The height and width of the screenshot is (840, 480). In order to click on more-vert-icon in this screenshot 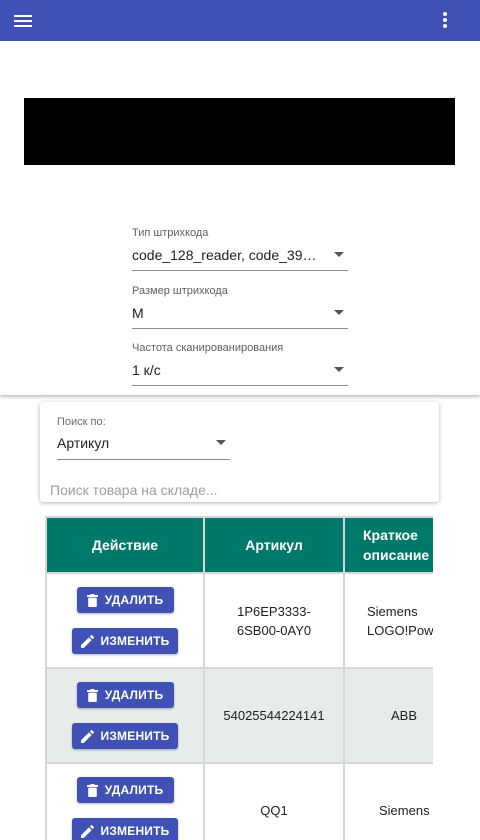, I will do `click(445, 22)`.